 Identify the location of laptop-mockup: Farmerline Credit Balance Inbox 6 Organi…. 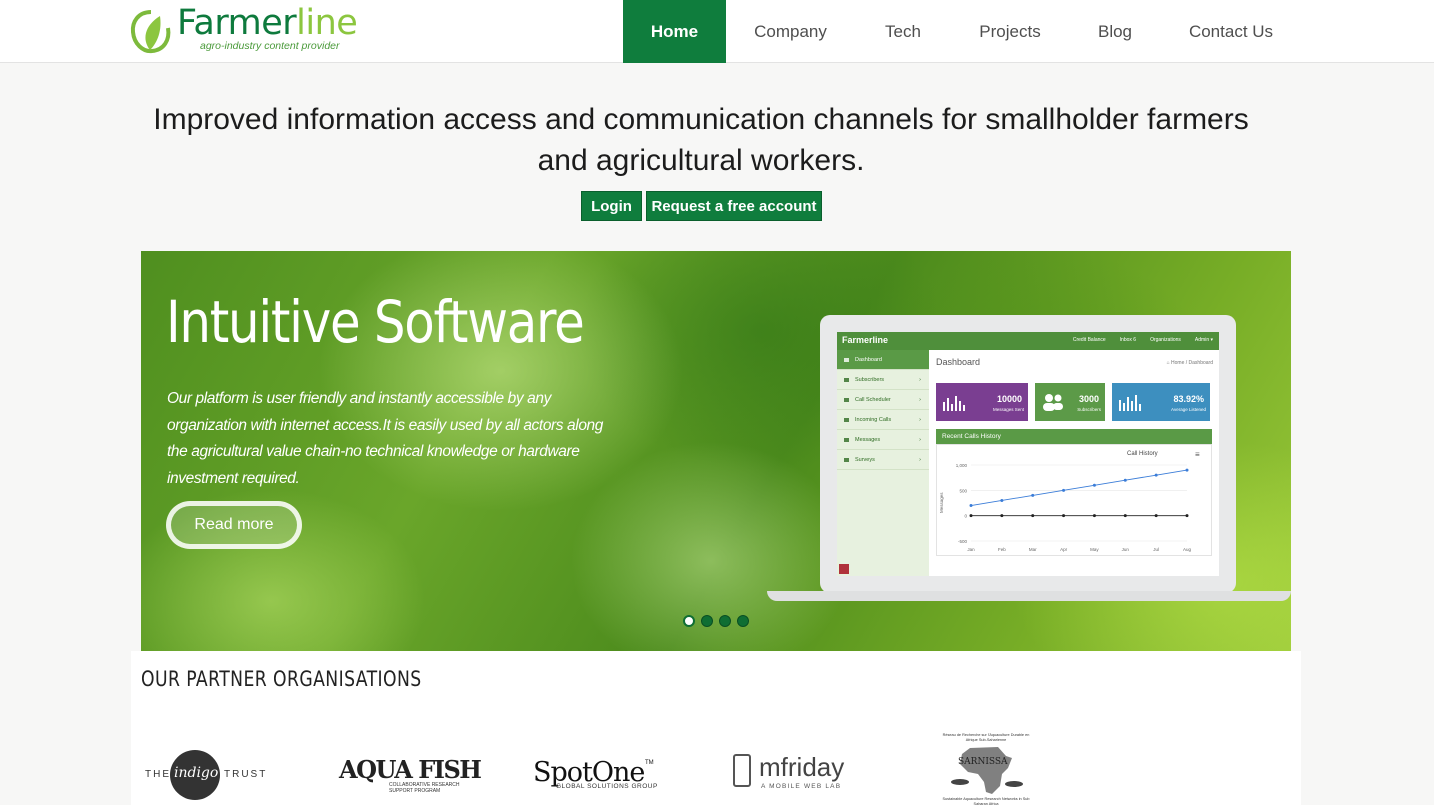
(1029, 460).